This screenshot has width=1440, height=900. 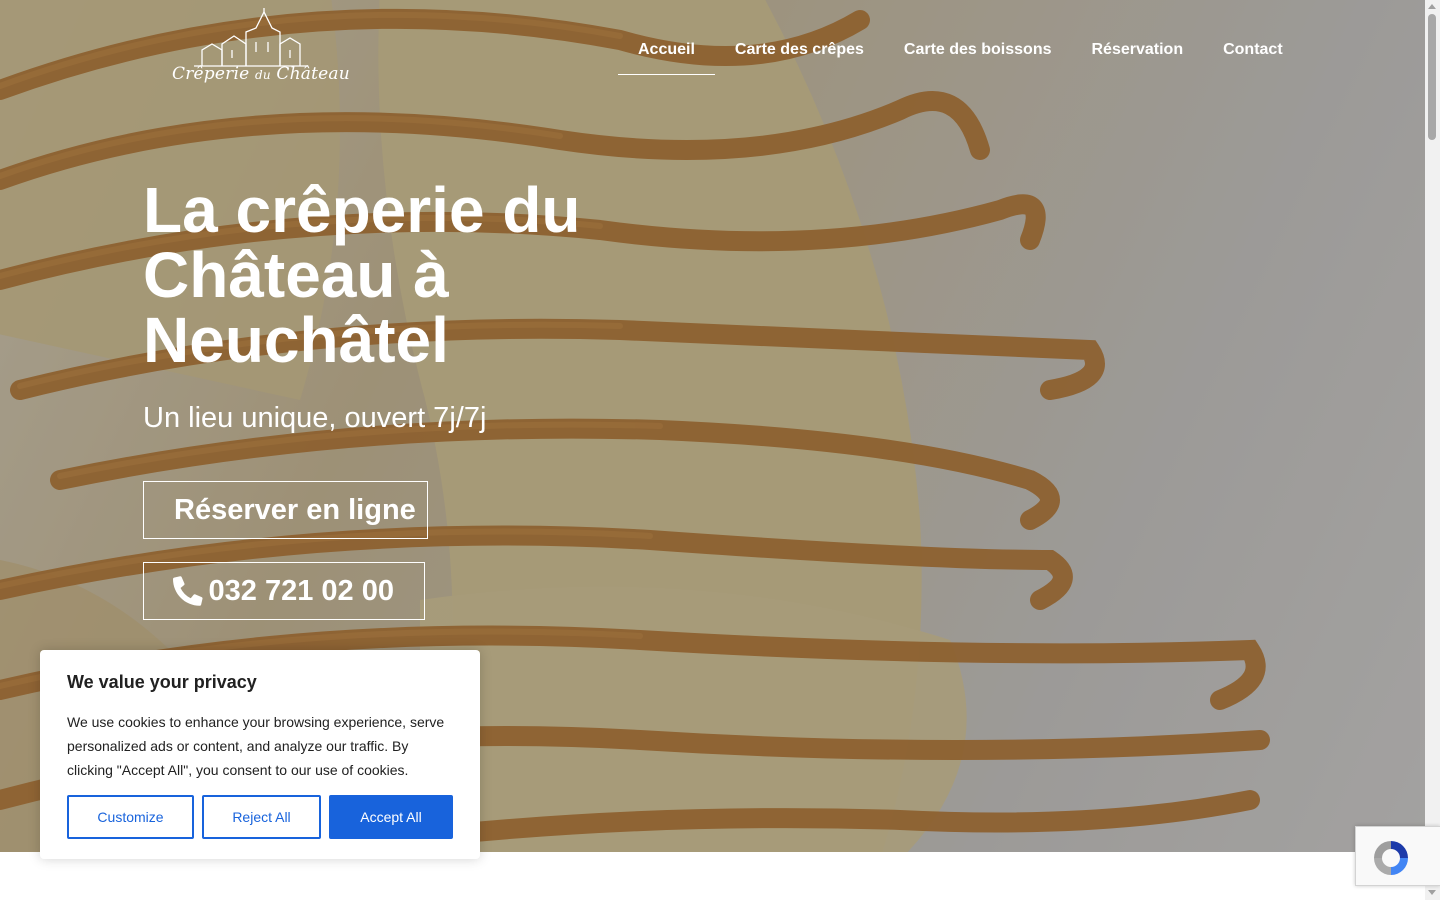 What do you see at coordinates (1391, 858) in the screenshot?
I see `recaptcha-icon` at bounding box center [1391, 858].